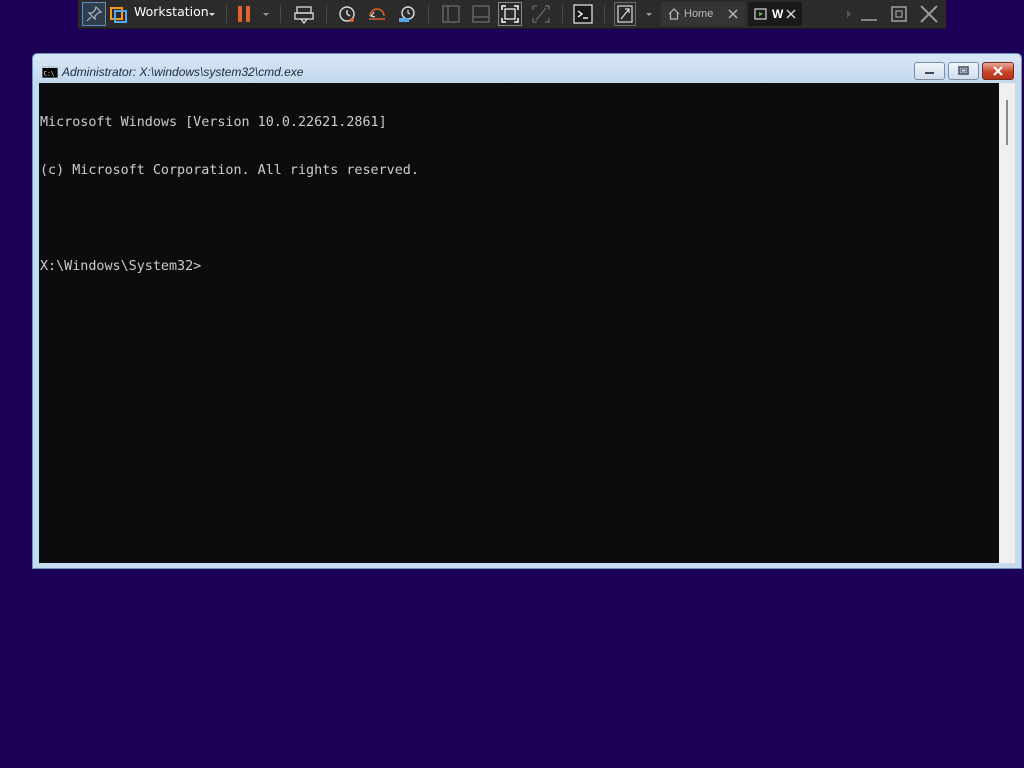 This screenshot has width=1024, height=768. I want to click on send-ctrl-alt-del-button, so click(304, 14).